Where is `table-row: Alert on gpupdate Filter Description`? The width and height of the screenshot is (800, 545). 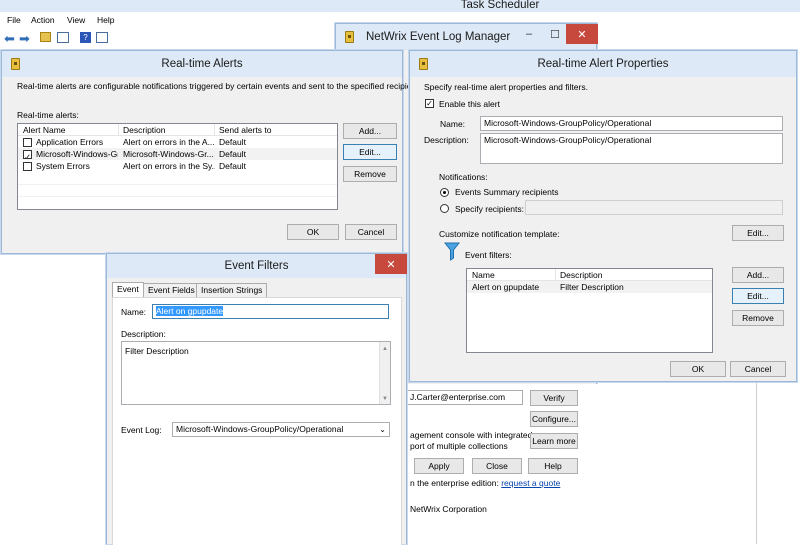 table-row: Alert on gpupdate Filter Description is located at coordinates (589, 287).